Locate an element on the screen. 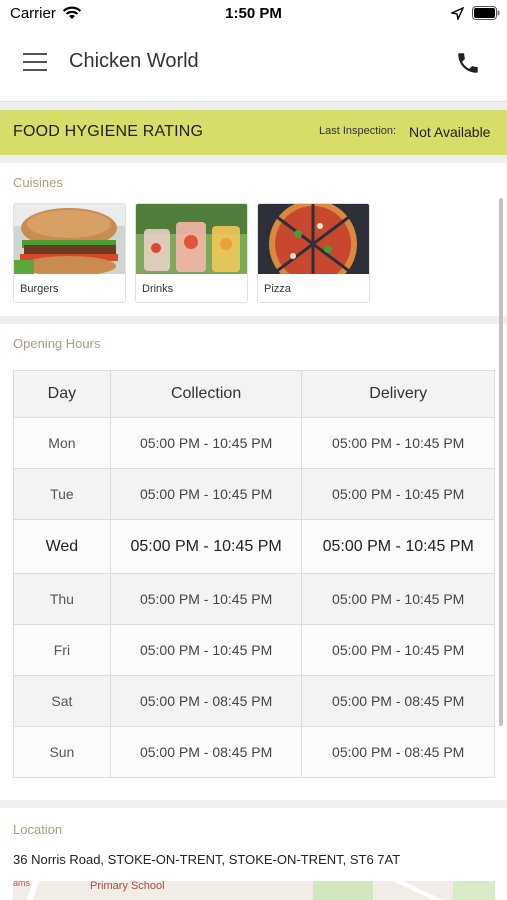 The height and width of the screenshot is (900, 507). row-day: Mon is located at coordinates (62, 443).